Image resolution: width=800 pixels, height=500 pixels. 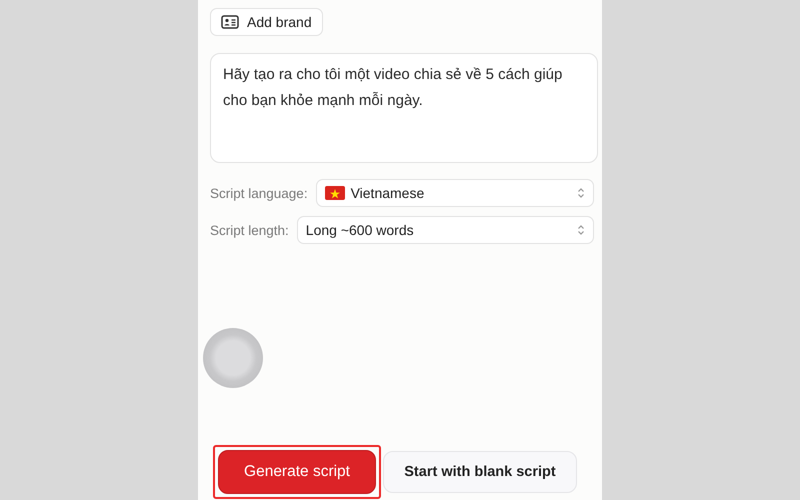 What do you see at coordinates (249, 230) in the screenshot?
I see `setting-label: Script length:` at bounding box center [249, 230].